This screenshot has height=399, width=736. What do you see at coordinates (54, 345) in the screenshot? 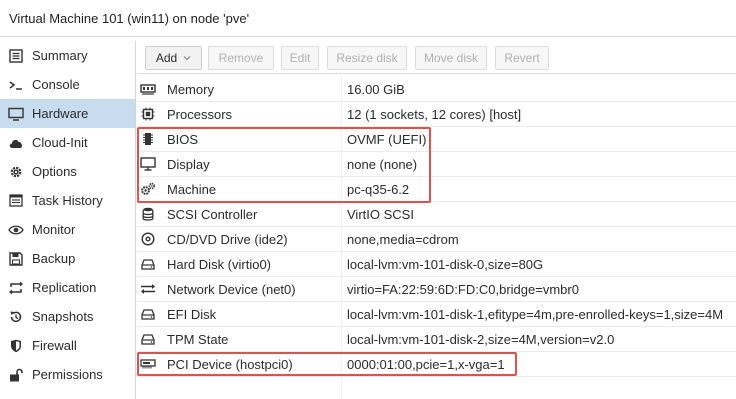
I see `sidebar-item-label: Firewall` at bounding box center [54, 345].